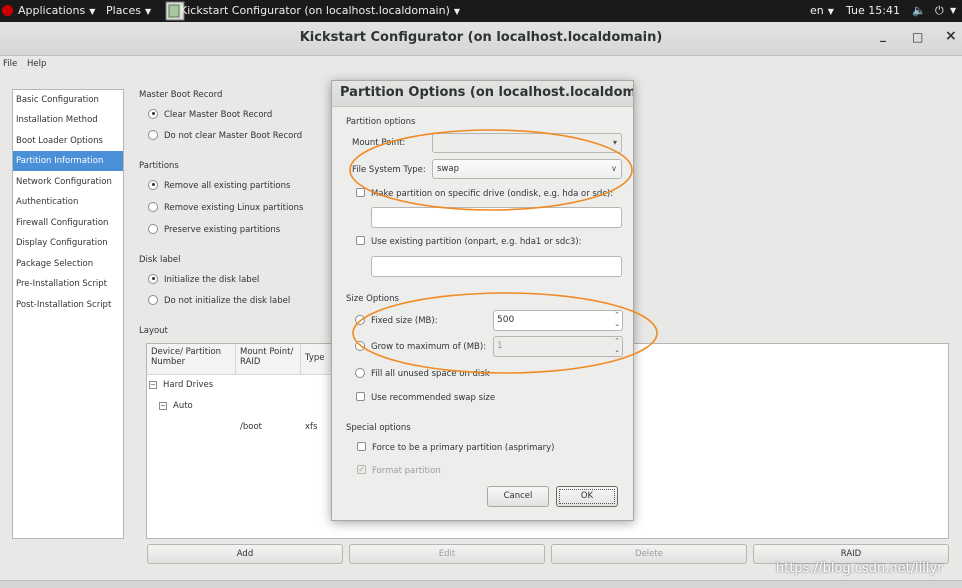 Image resolution: width=962 pixels, height=588 pixels. What do you see at coordinates (649, 554) in the screenshot?
I see `delete-button: Delete` at bounding box center [649, 554].